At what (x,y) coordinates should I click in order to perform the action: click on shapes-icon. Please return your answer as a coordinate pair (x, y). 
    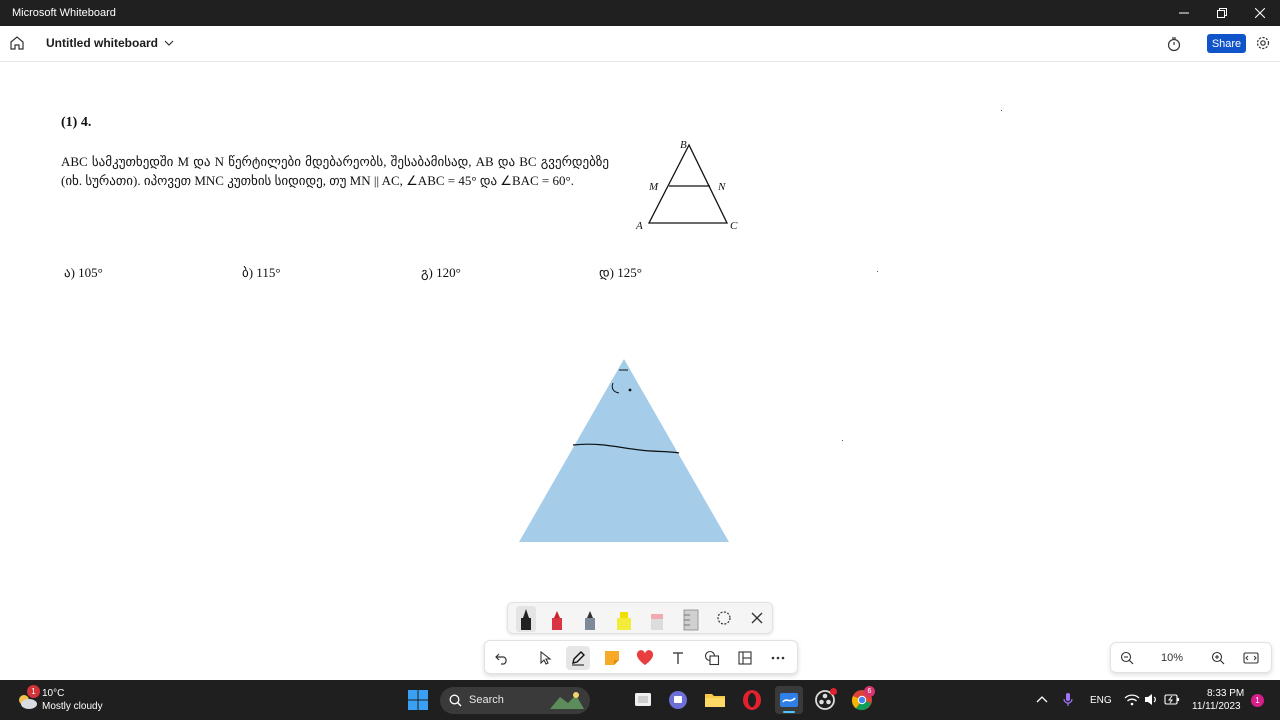
    Looking at the image, I should click on (712, 658).